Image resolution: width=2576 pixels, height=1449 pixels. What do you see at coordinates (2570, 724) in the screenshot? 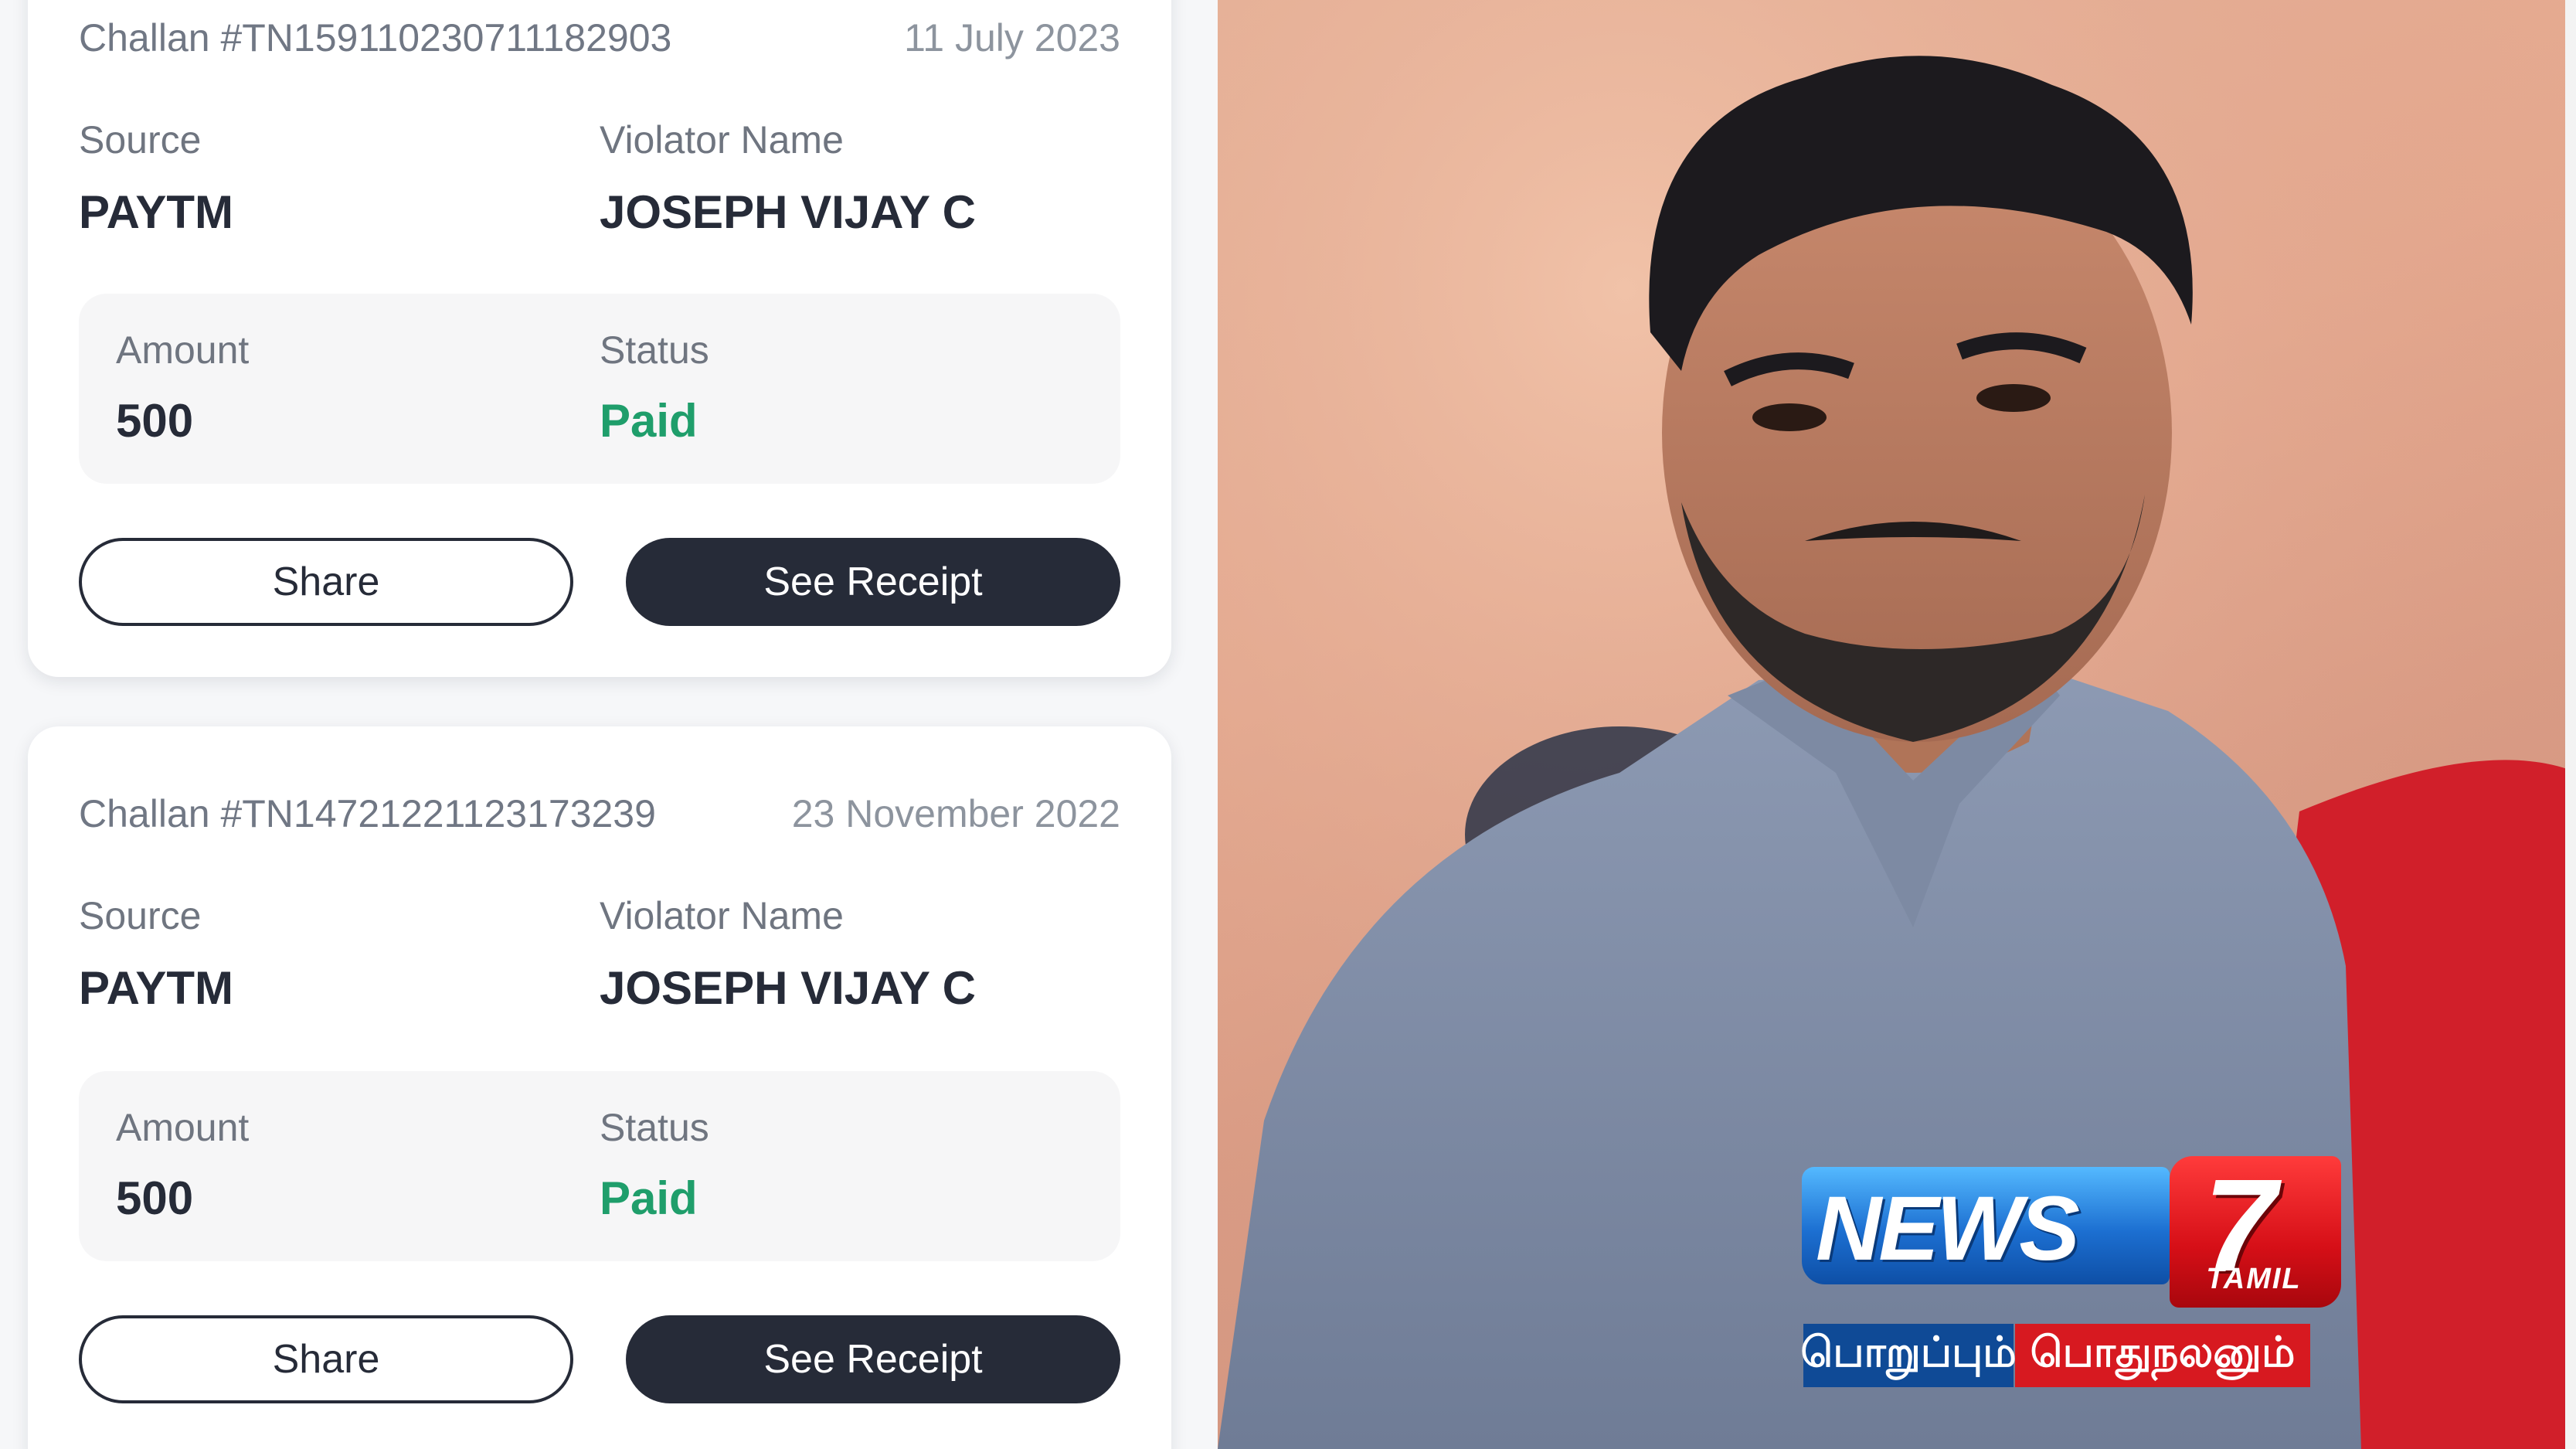
I see `edge-strip` at bounding box center [2570, 724].